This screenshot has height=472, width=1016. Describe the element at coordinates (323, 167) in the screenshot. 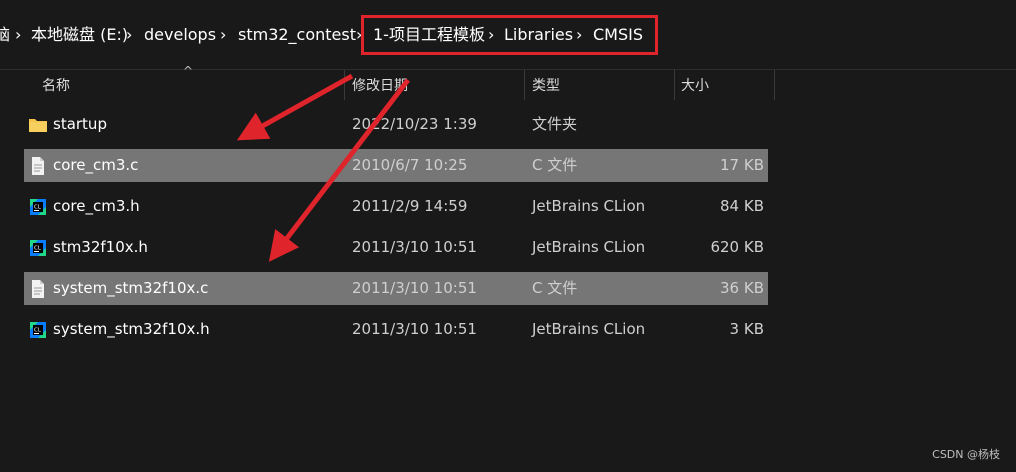

I see `annotation-arrows` at that location.